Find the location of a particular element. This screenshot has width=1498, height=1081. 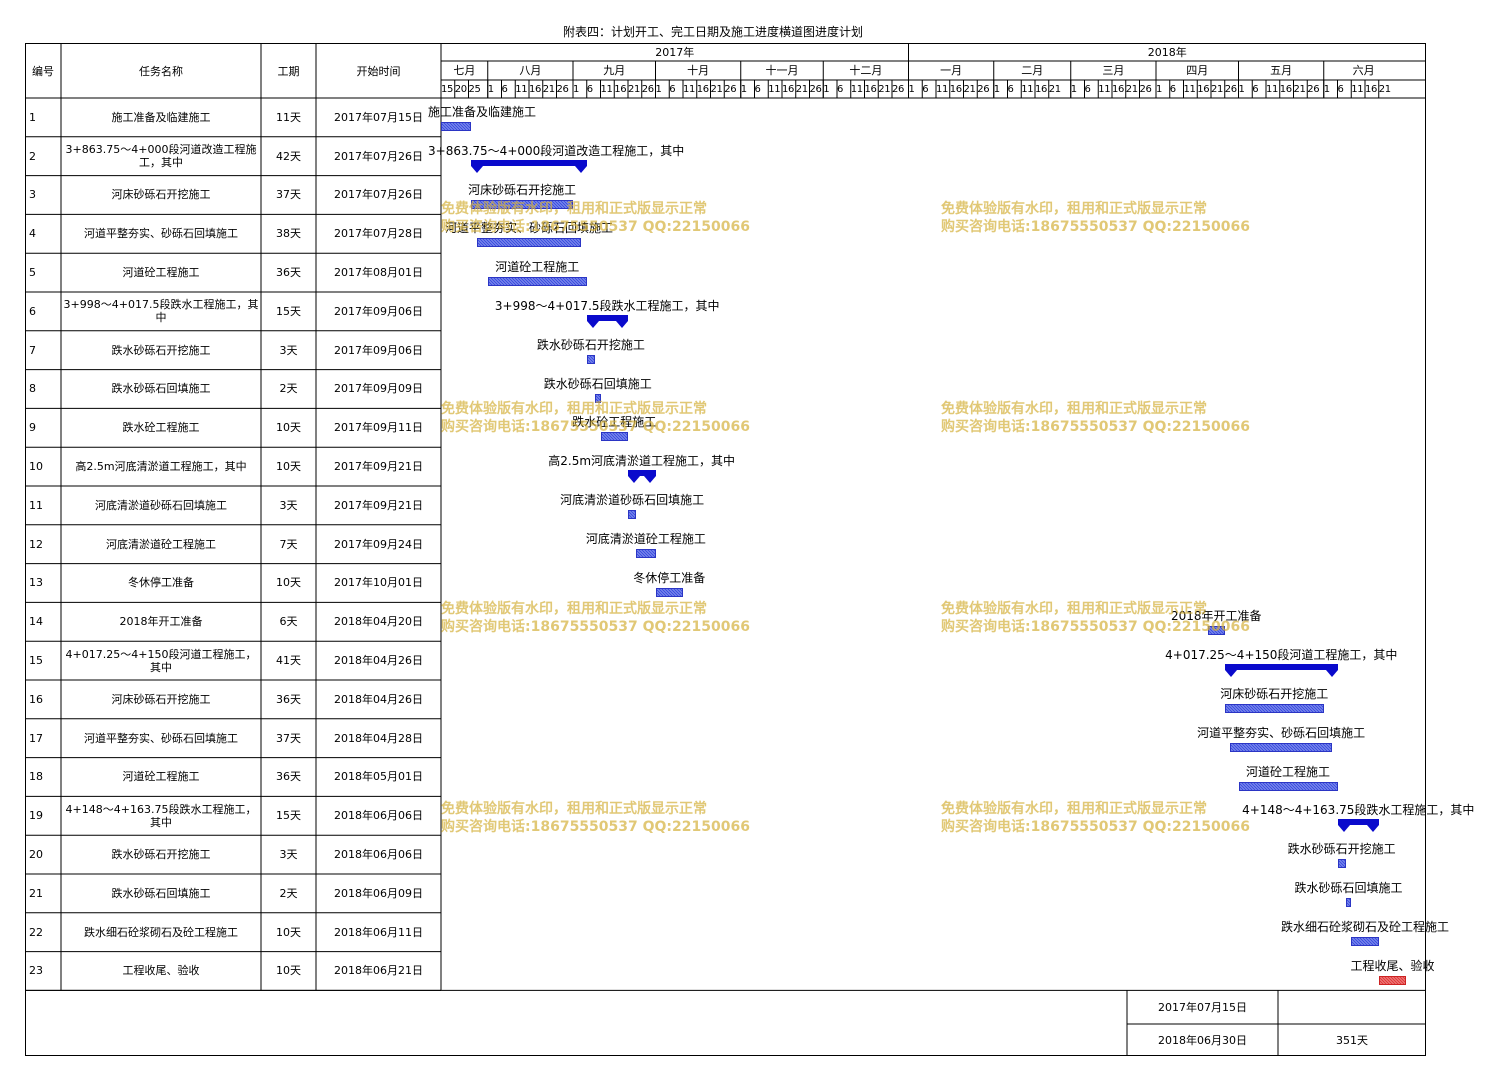

task-id: 9 is located at coordinates (32, 428).